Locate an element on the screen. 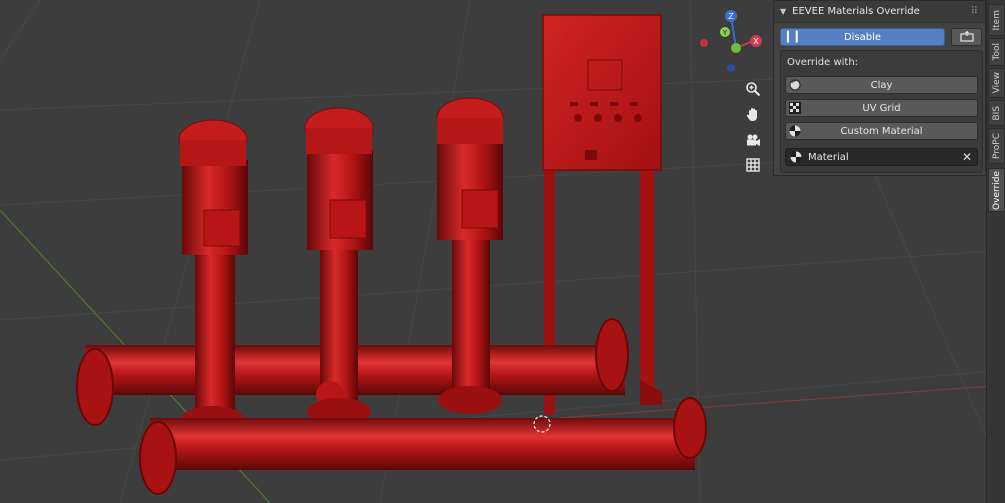 The image size is (1005, 503). disable-button: ▎▎ Disable is located at coordinates (862, 37).